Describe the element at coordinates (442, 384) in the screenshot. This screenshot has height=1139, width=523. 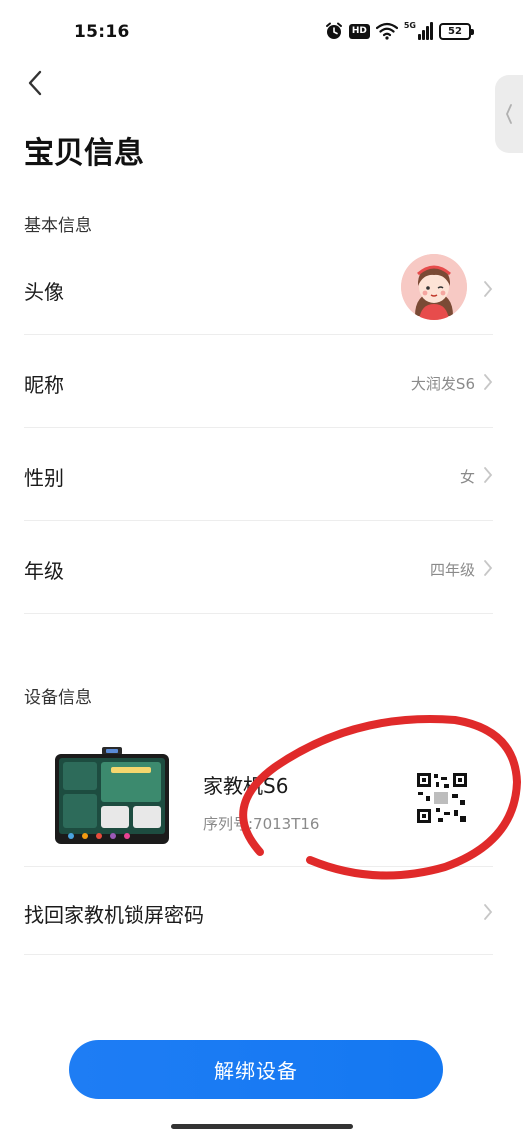
I see `nickname-value: 大润发S6` at that location.